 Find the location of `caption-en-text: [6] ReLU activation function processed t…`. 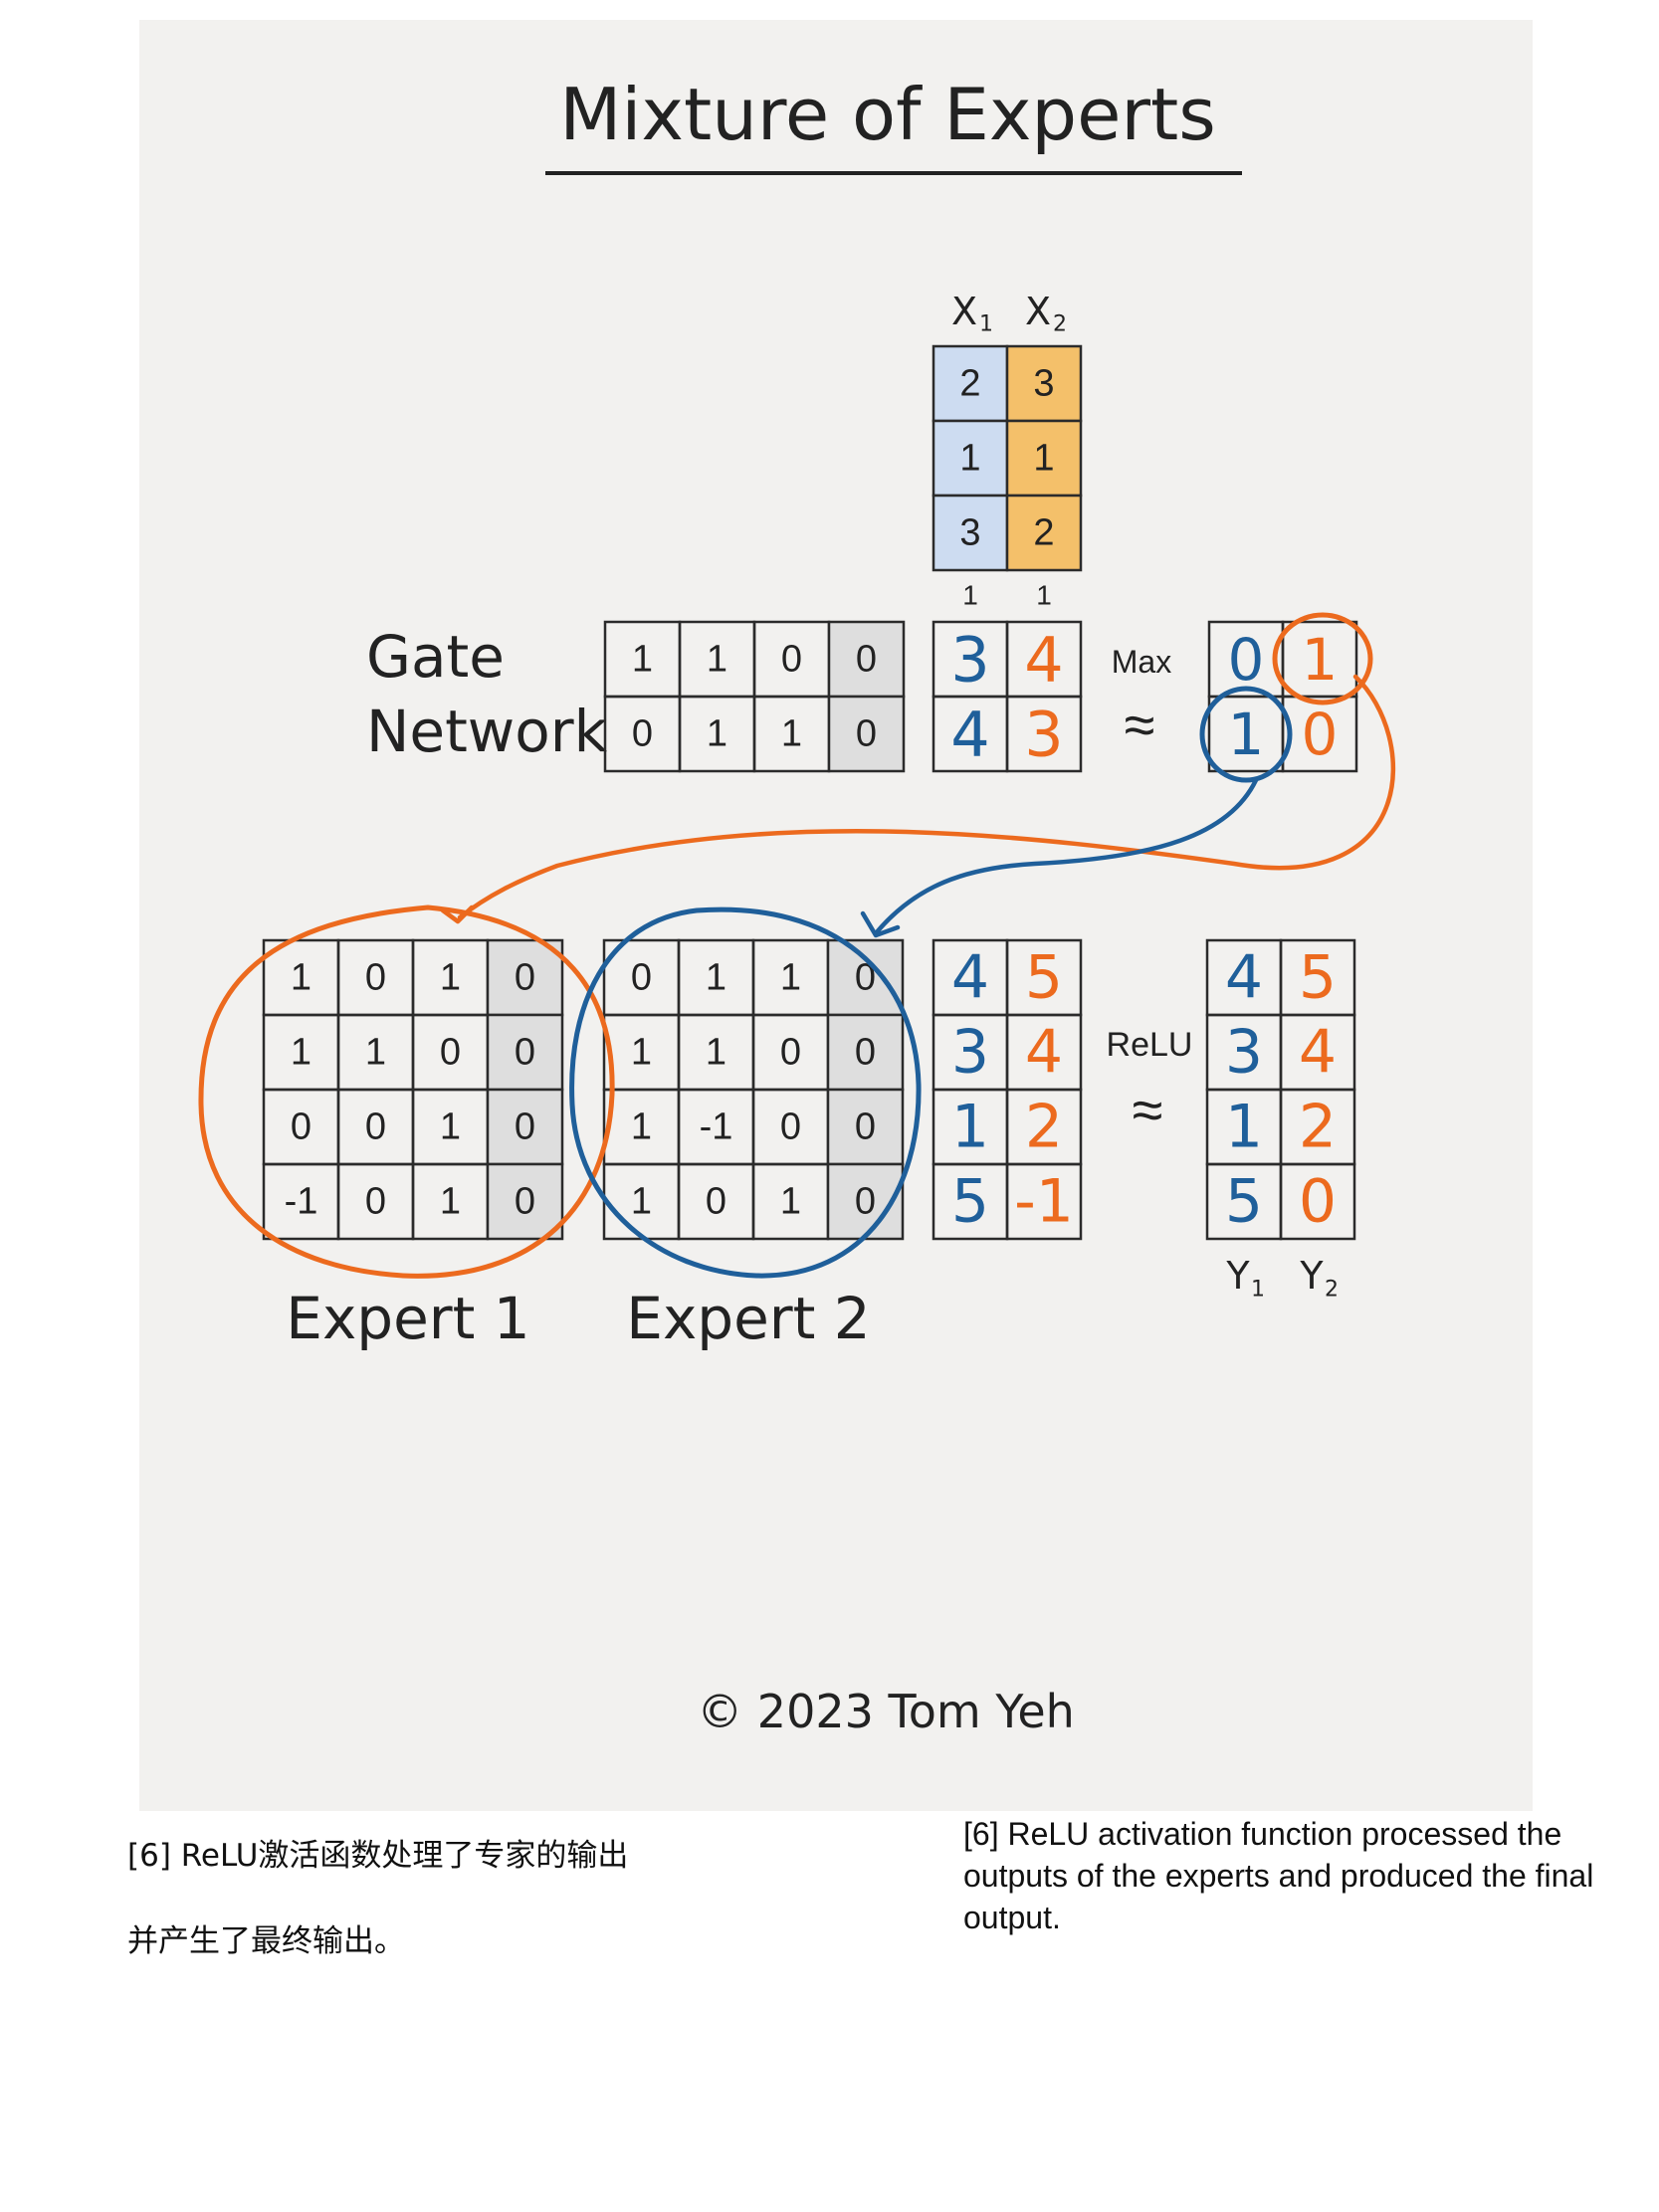

caption-en-text: [6] ReLU activation function processed t… is located at coordinates (1278, 1875).